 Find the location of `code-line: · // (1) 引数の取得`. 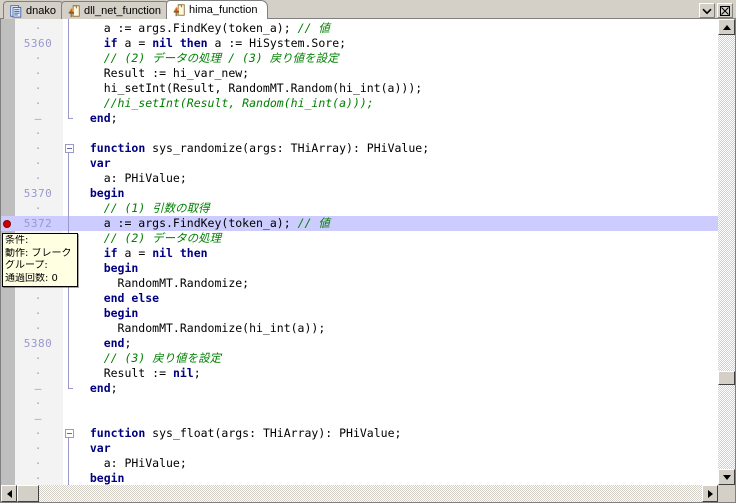

code-line: · // (1) 引数の取得 is located at coordinates (359, 208).